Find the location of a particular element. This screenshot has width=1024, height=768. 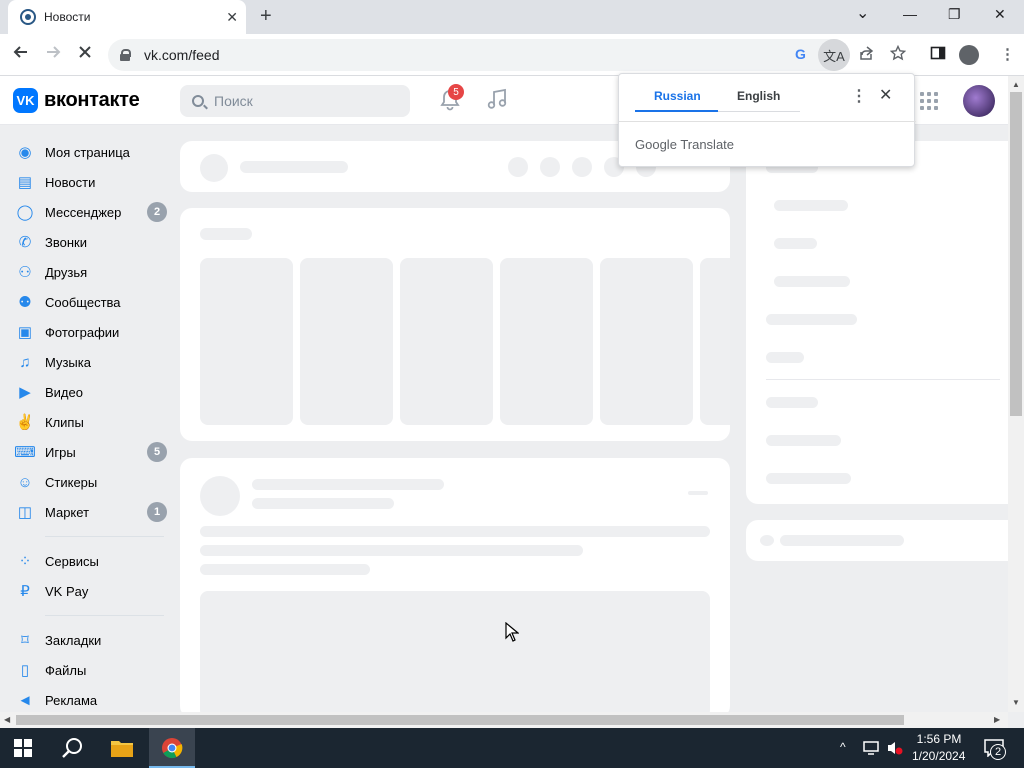

sidebar-item-label: Сервисы is located at coordinates (72, 561).